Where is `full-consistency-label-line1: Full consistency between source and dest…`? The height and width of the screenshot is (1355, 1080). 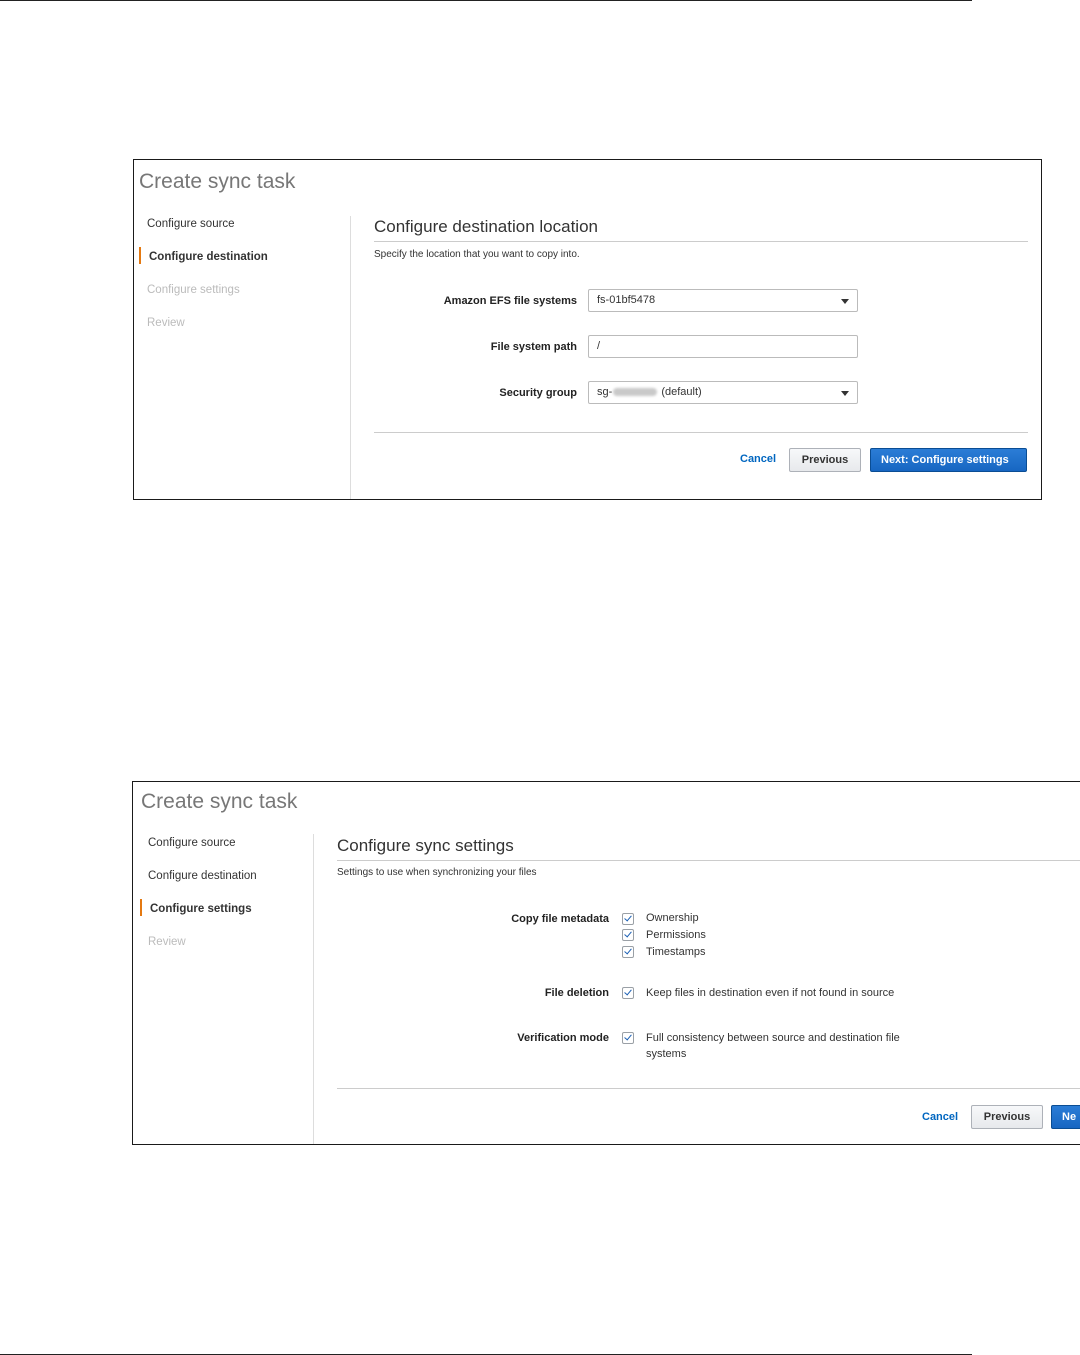 full-consistency-label-line1: Full consistency between source and dest… is located at coordinates (773, 1038).